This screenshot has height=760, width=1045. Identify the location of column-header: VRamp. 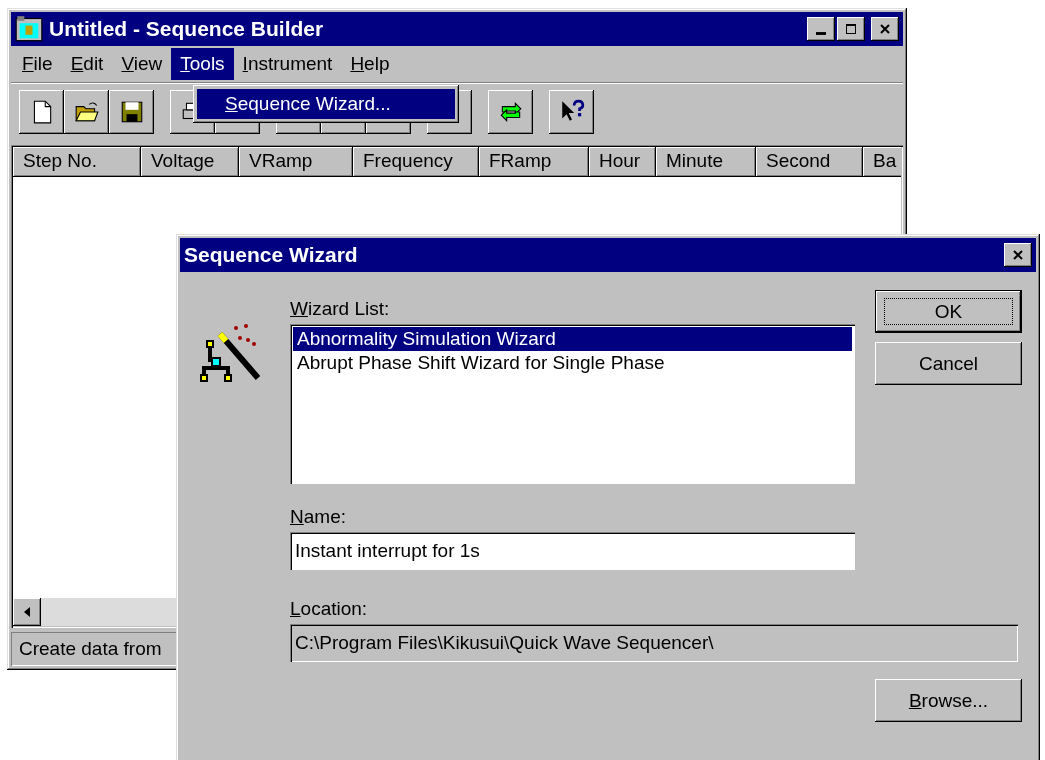
(296, 162).